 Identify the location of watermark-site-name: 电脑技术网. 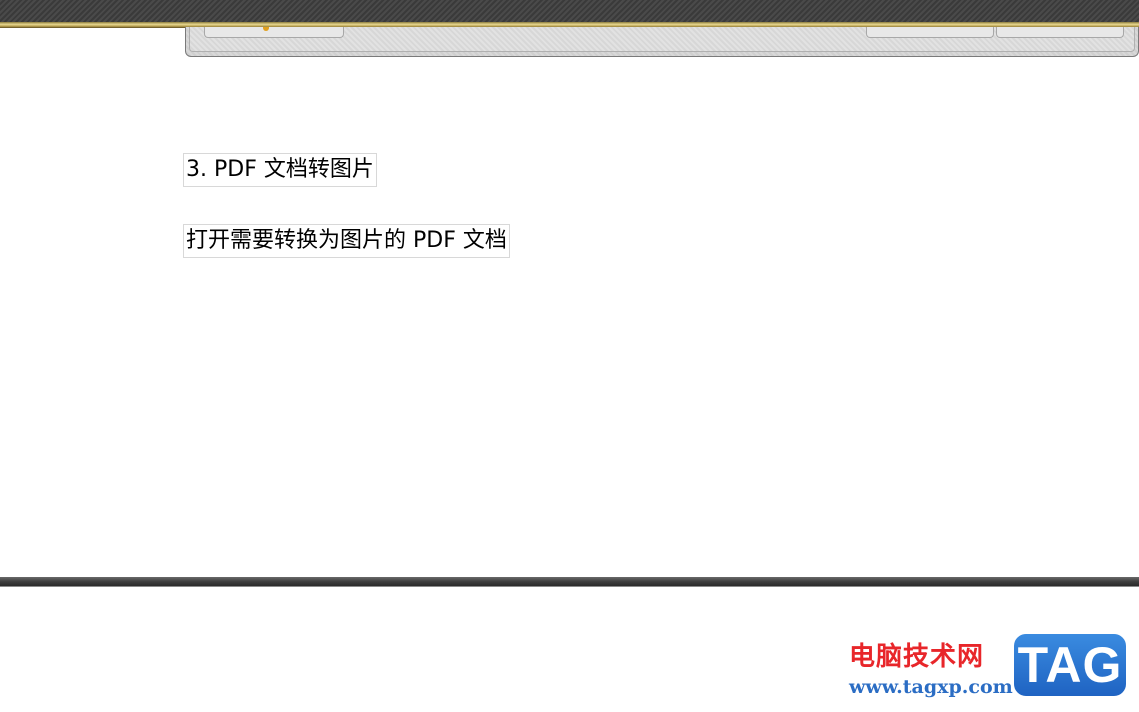
(917, 657).